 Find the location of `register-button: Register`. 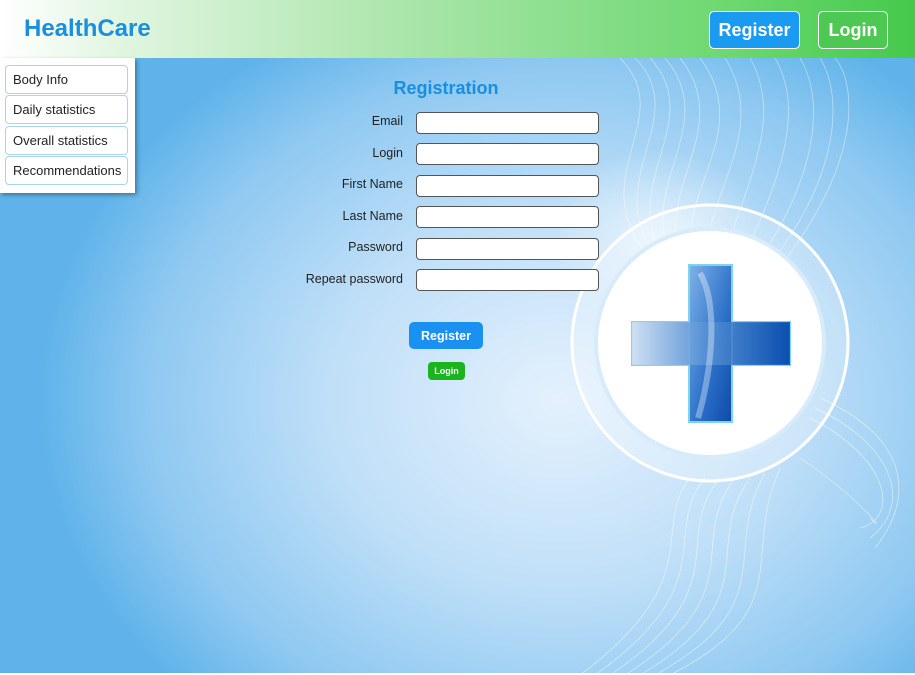

register-button: Register is located at coordinates (446, 335).